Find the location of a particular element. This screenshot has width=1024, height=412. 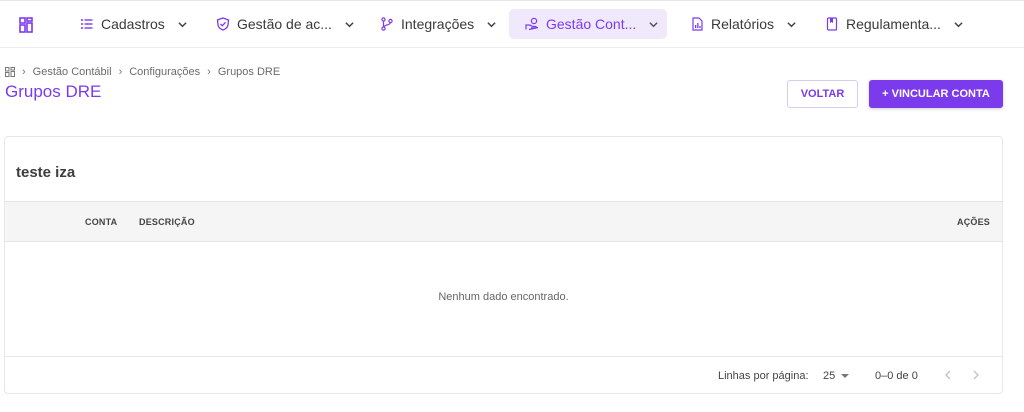

column-header-acoes: AÇÕES is located at coordinates (974, 222).